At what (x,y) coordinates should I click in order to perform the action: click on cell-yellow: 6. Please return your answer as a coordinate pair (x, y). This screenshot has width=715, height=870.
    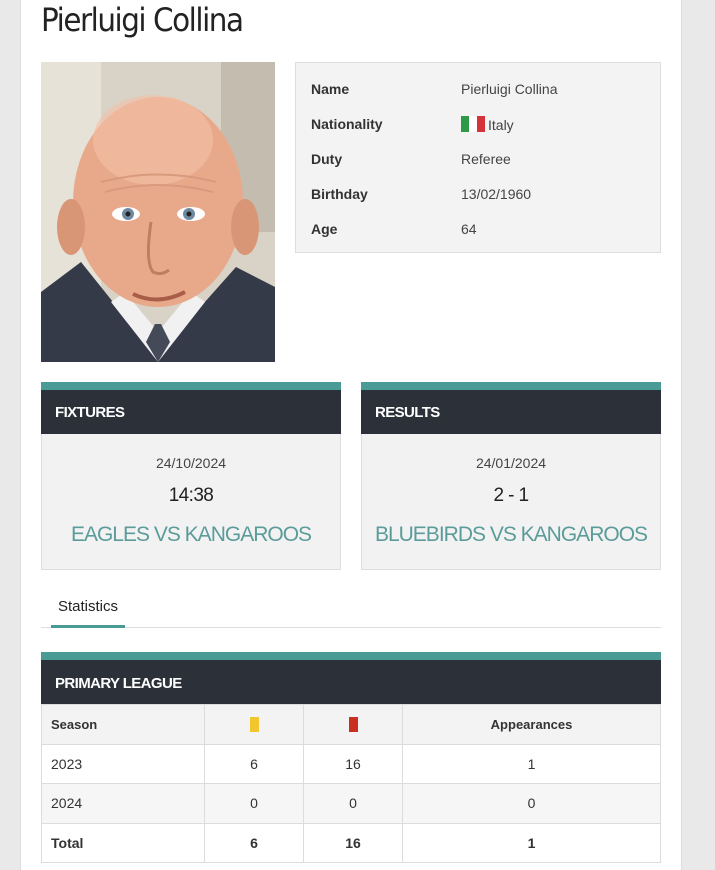
    Looking at the image, I should click on (254, 763).